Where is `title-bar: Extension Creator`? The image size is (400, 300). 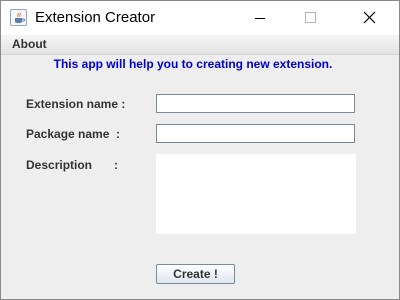
title-bar: Extension Creator is located at coordinates (200, 18).